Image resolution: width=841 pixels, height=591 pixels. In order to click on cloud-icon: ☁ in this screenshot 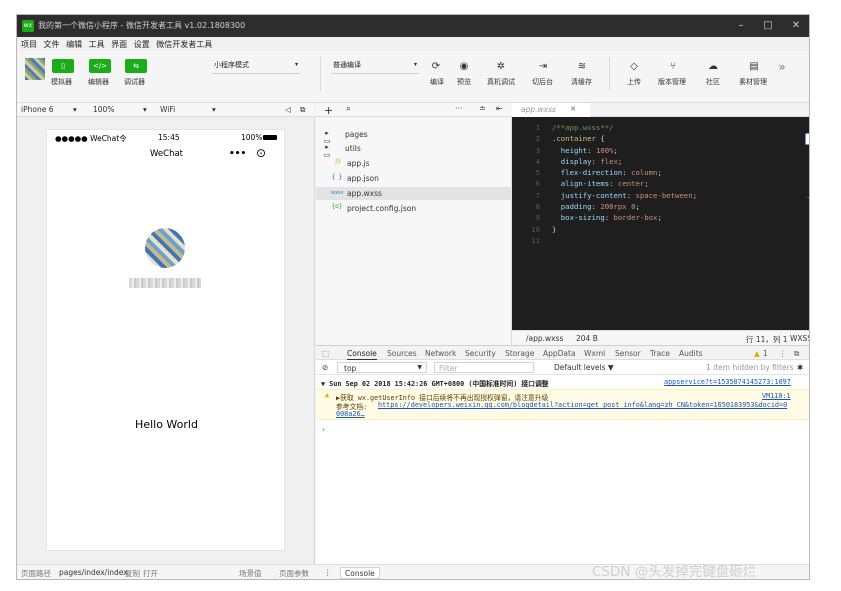, I will do `click(713, 67)`.